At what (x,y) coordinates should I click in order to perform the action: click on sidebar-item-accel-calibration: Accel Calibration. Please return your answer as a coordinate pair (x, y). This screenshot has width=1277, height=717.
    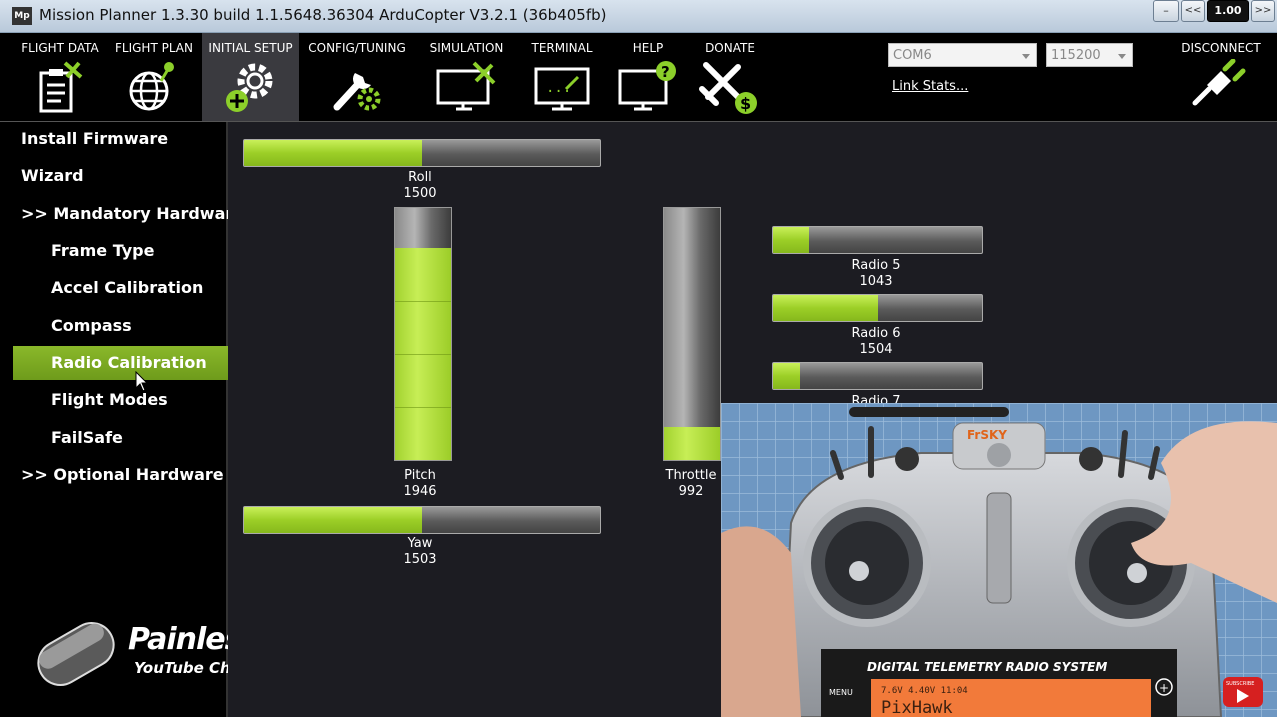
    Looking at the image, I should click on (113, 288).